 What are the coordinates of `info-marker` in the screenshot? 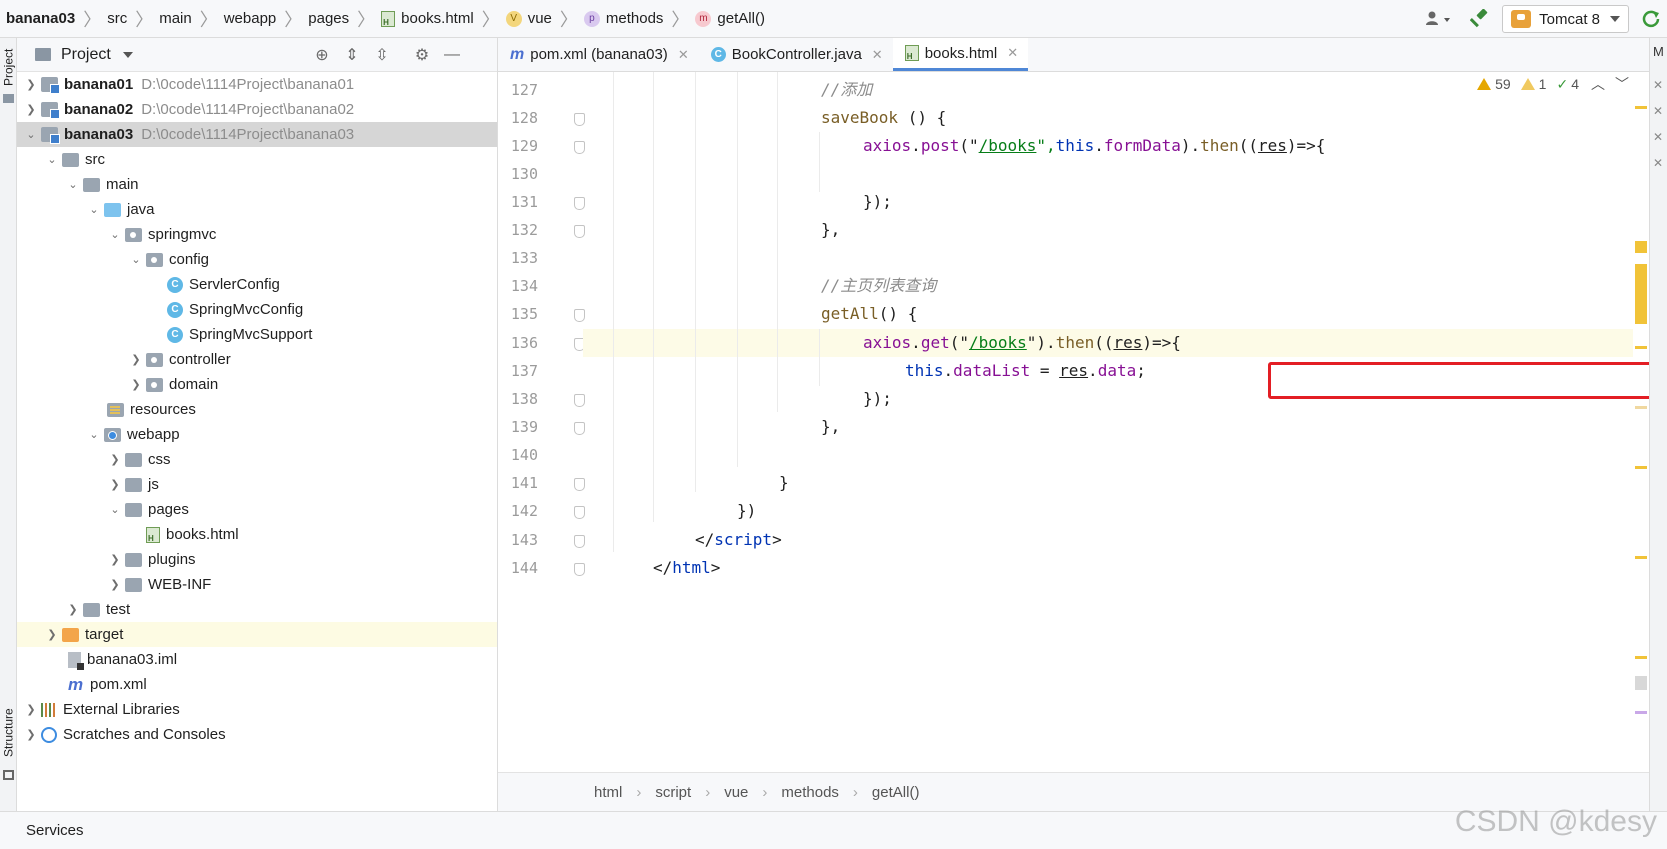 It's located at (1641, 712).